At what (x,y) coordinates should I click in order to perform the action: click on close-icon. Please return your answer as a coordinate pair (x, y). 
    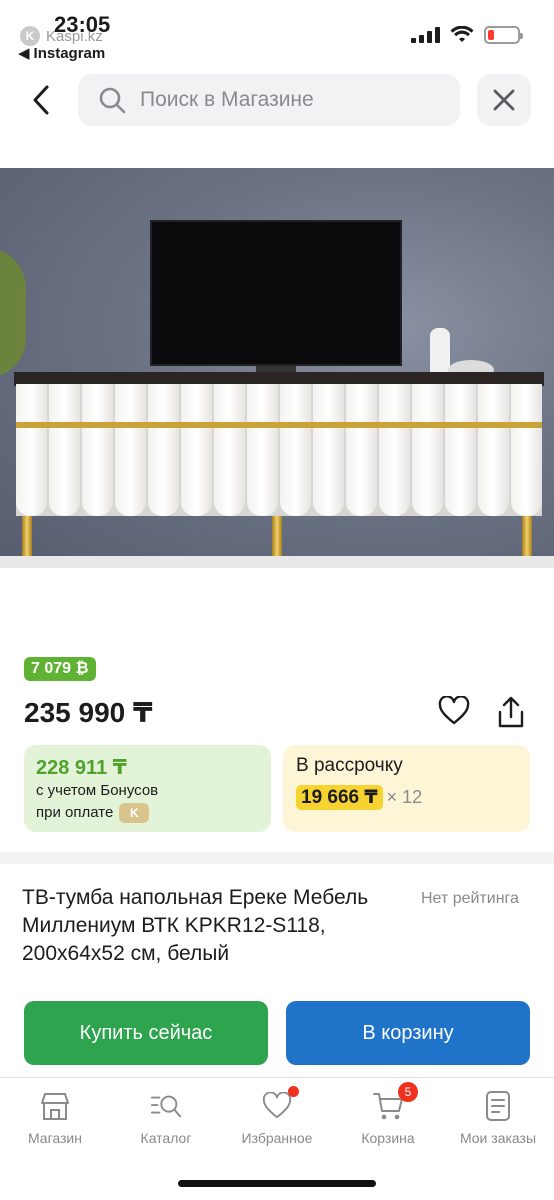
    Looking at the image, I should click on (504, 100).